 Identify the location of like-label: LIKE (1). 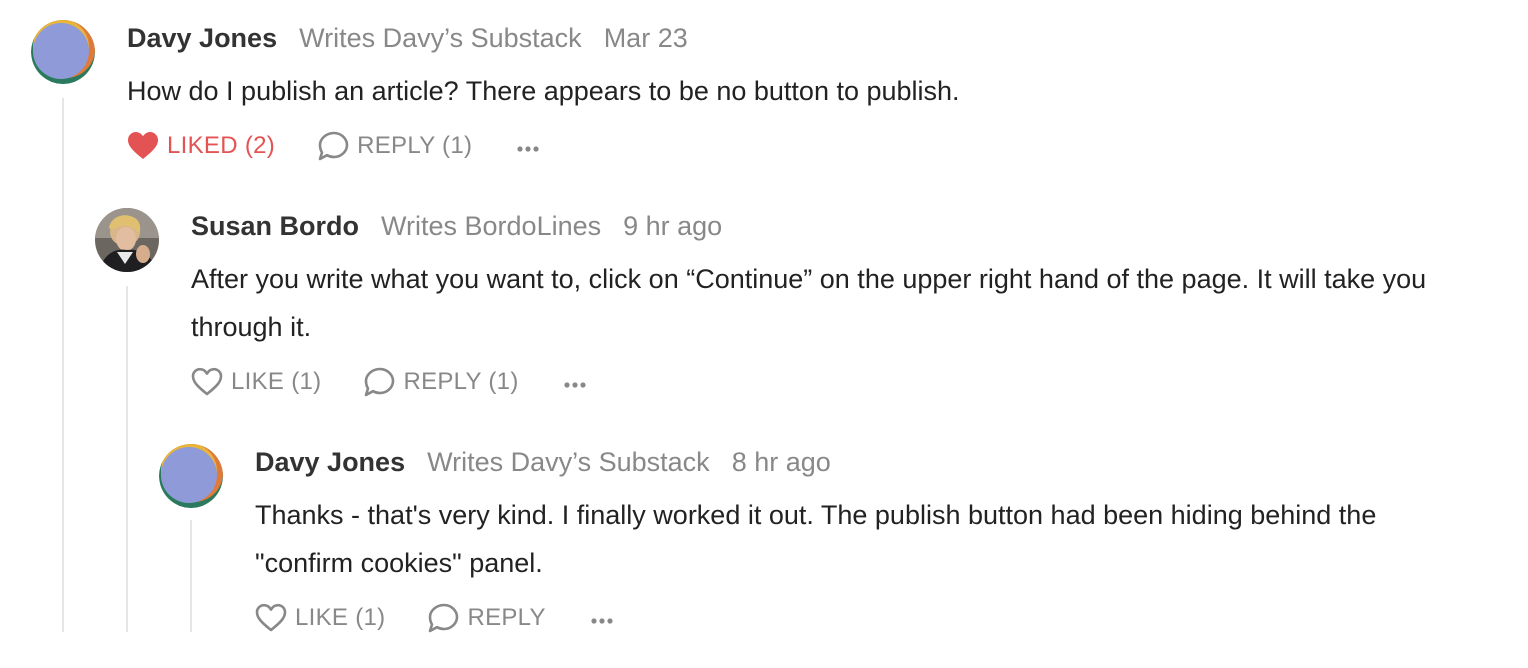
(340, 617).